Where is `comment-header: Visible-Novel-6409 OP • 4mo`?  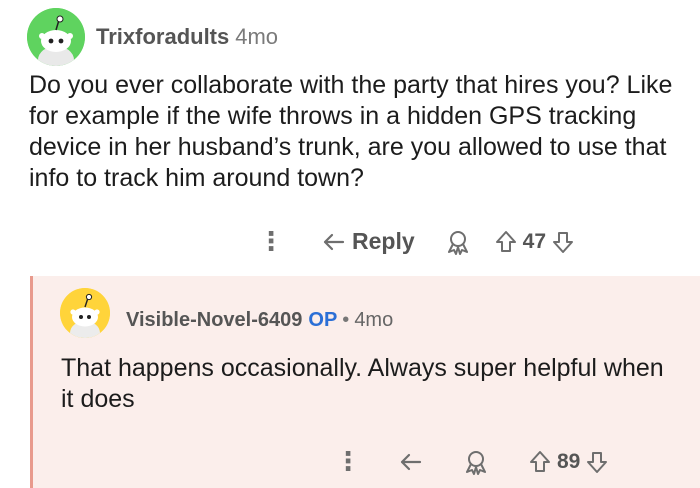
comment-header: Visible-Novel-6409 OP • 4mo is located at coordinates (259, 320).